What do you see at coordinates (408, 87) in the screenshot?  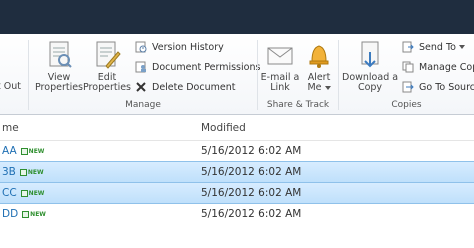 I see `go-to-source-icon` at bounding box center [408, 87].